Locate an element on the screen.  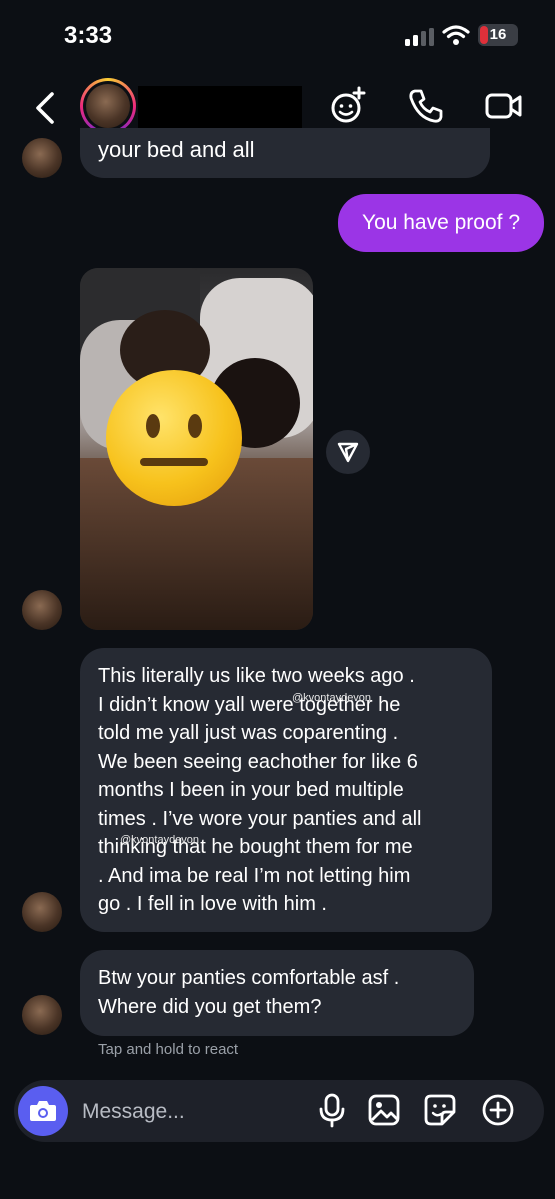
share-photo-button is located at coordinates (348, 452).